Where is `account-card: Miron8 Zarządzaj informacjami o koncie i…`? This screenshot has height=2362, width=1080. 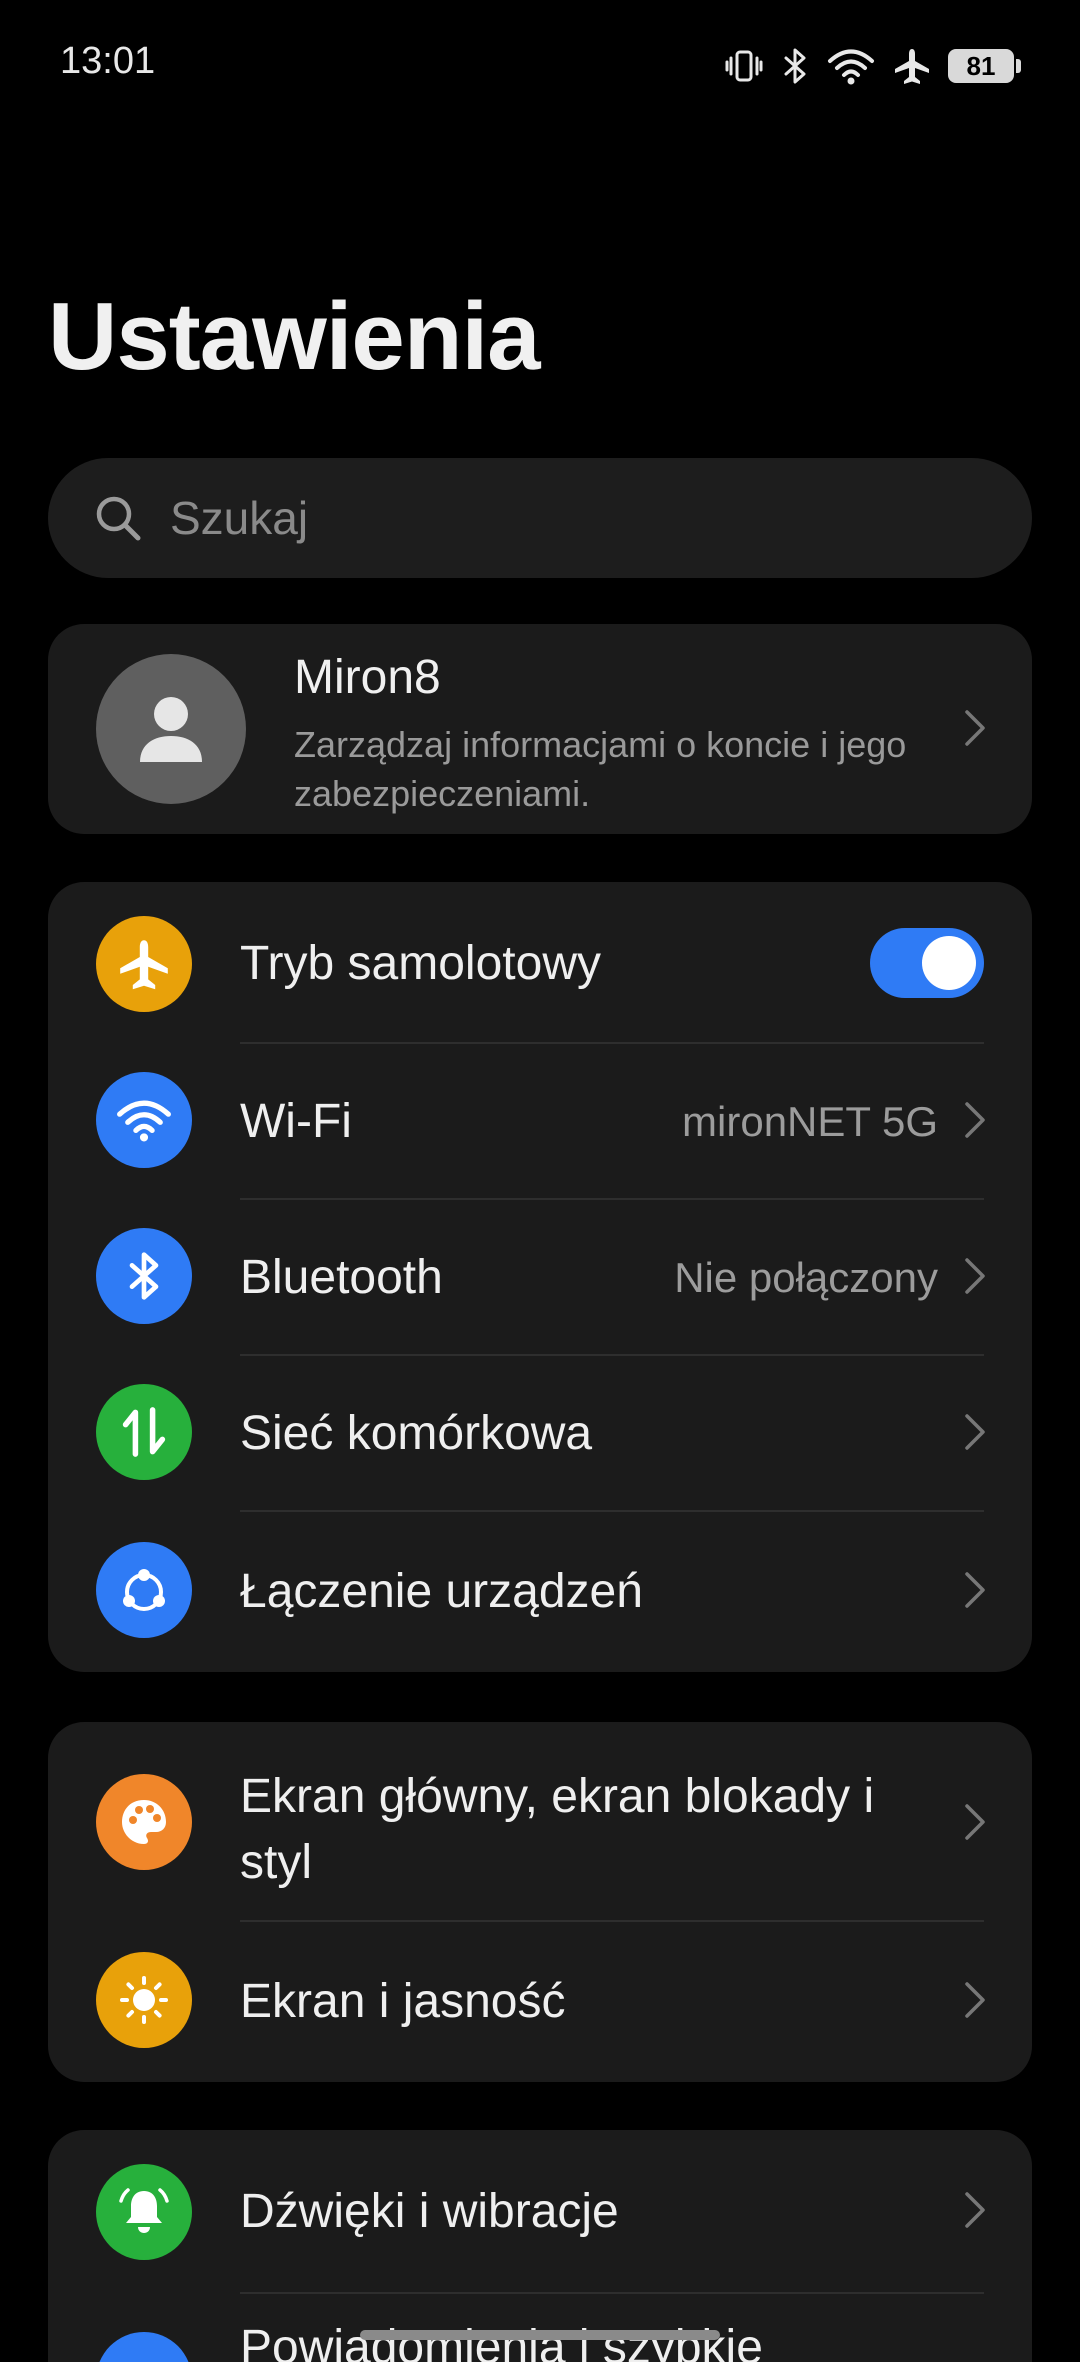
account-card: Miron8 Zarządzaj informacjami o koncie i… is located at coordinates (540, 729).